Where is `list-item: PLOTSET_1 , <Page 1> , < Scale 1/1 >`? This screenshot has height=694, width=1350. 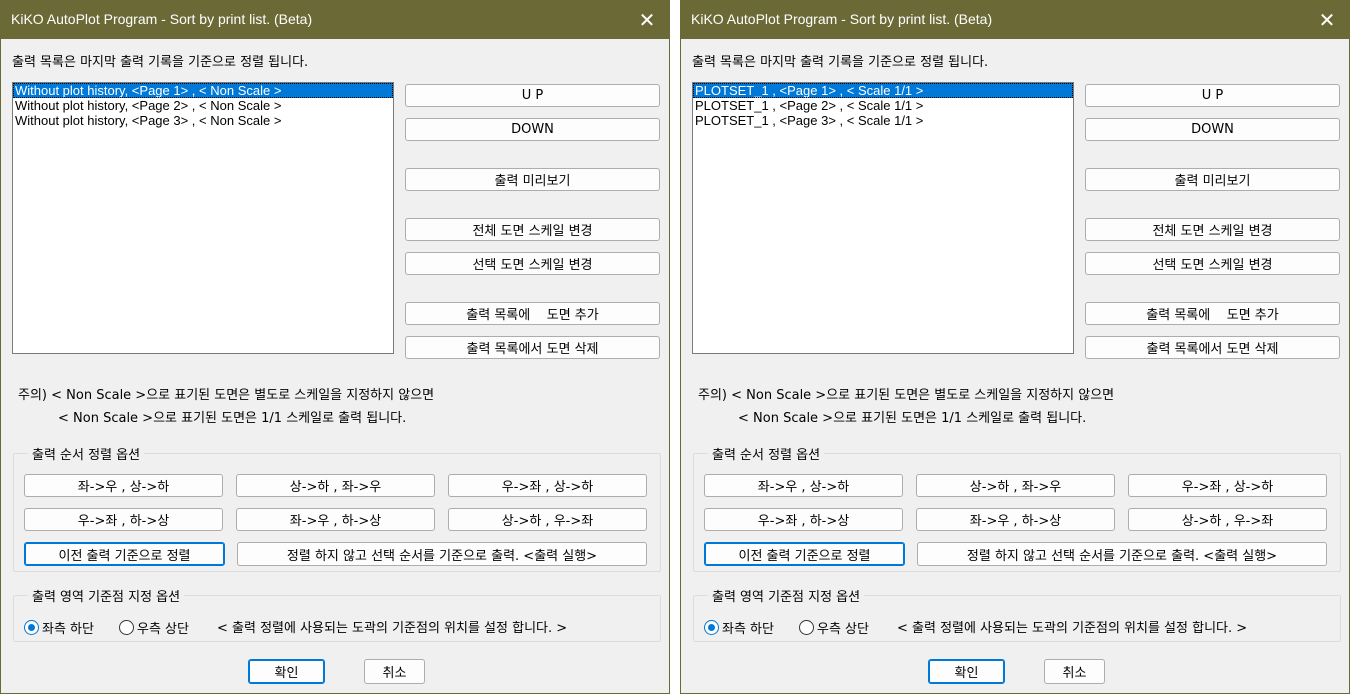 list-item: PLOTSET_1 , <Page 1> , < Scale 1/1 > is located at coordinates (883, 90).